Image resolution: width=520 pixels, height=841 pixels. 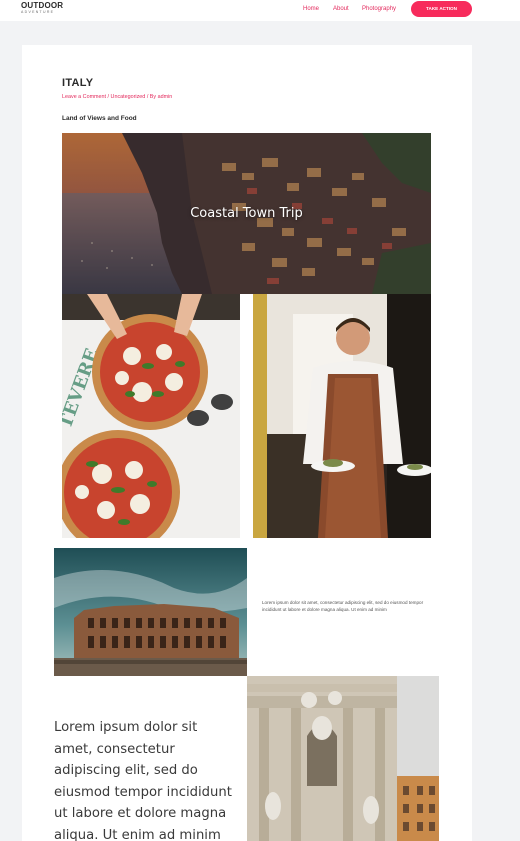 What do you see at coordinates (311, 10) in the screenshot?
I see `nav-home-link: Home` at bounding box center [311, 10].